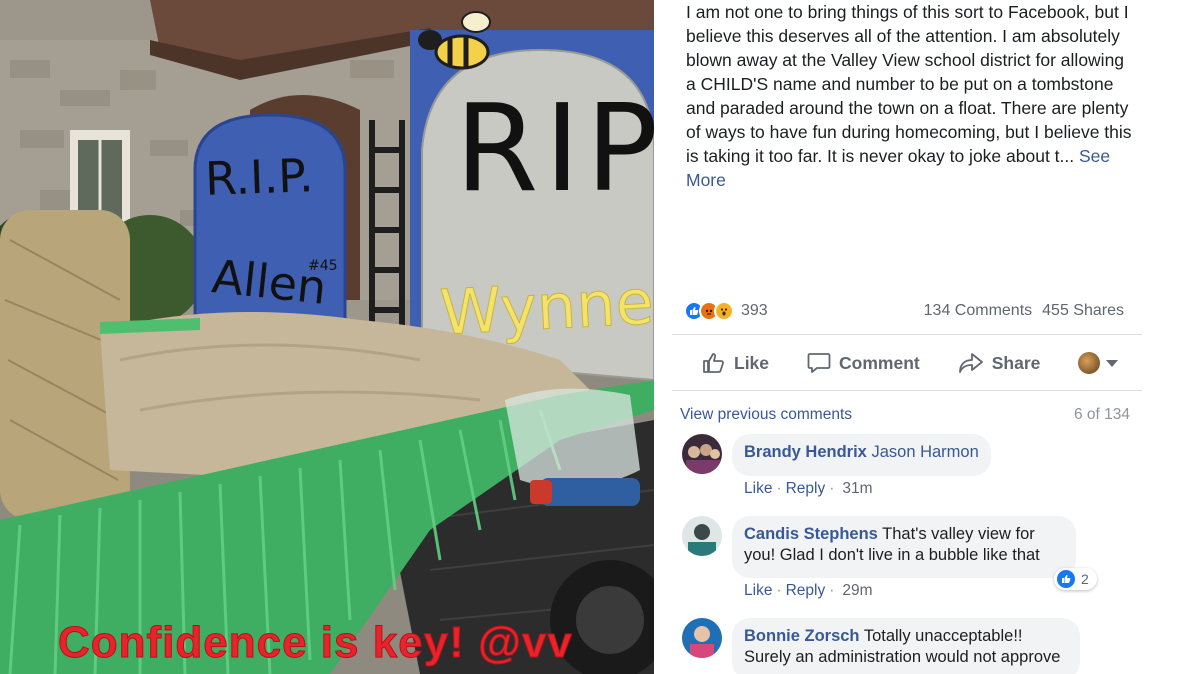  I want to click on comment-reactions: 2, so click(1075, 579).